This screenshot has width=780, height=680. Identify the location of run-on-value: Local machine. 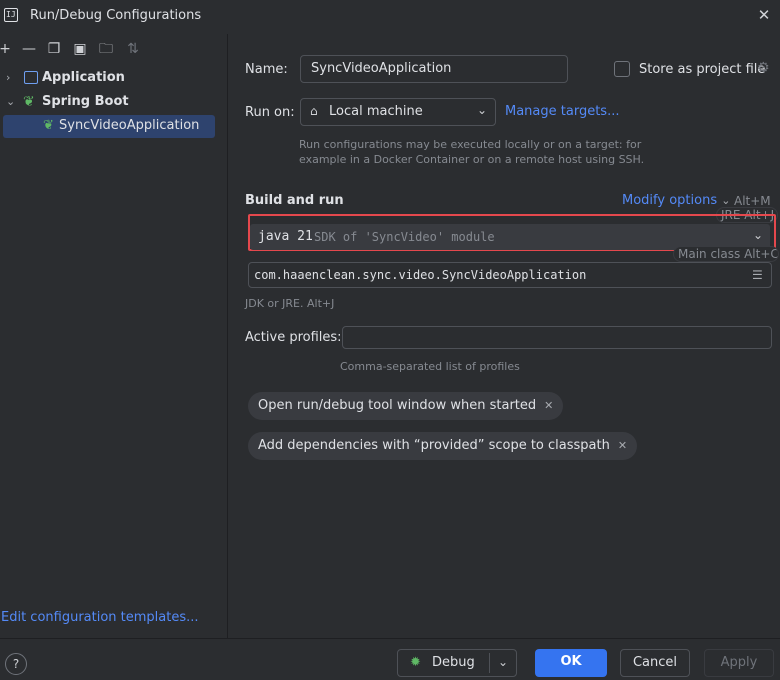
(376, 111).